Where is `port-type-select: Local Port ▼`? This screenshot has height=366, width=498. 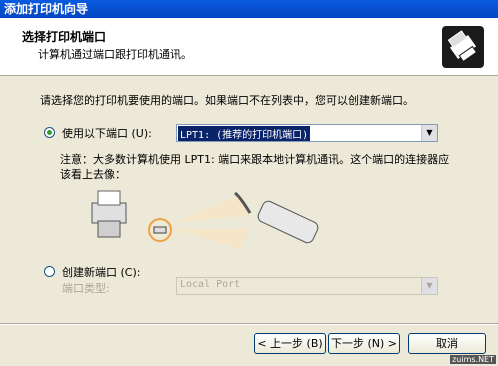 port-type-select: Local Port ▼ is located at coordinates (307, 286).